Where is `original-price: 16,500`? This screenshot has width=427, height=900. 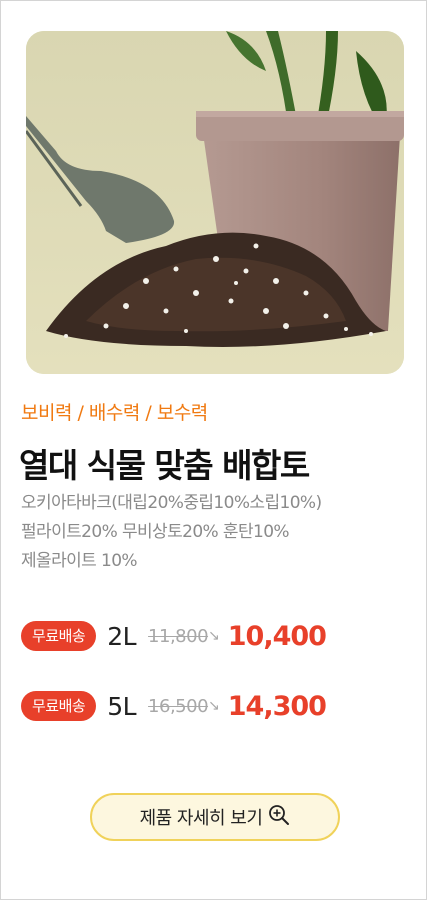 original-price: 16,500 is located at coordinates (178, 706).